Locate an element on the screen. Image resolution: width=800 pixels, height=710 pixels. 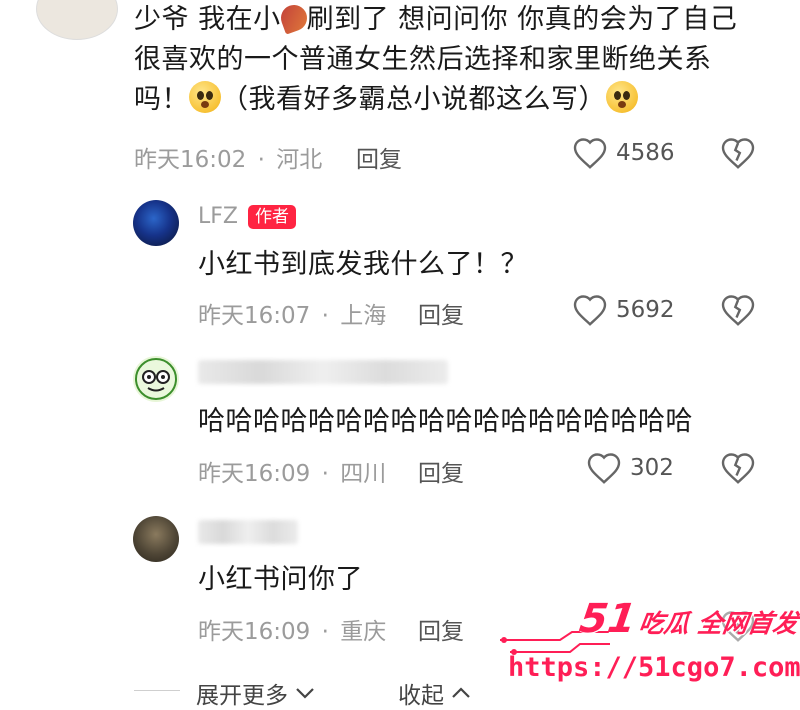
expand-more-button: 展开更多 is located at coordinates (256, 693).